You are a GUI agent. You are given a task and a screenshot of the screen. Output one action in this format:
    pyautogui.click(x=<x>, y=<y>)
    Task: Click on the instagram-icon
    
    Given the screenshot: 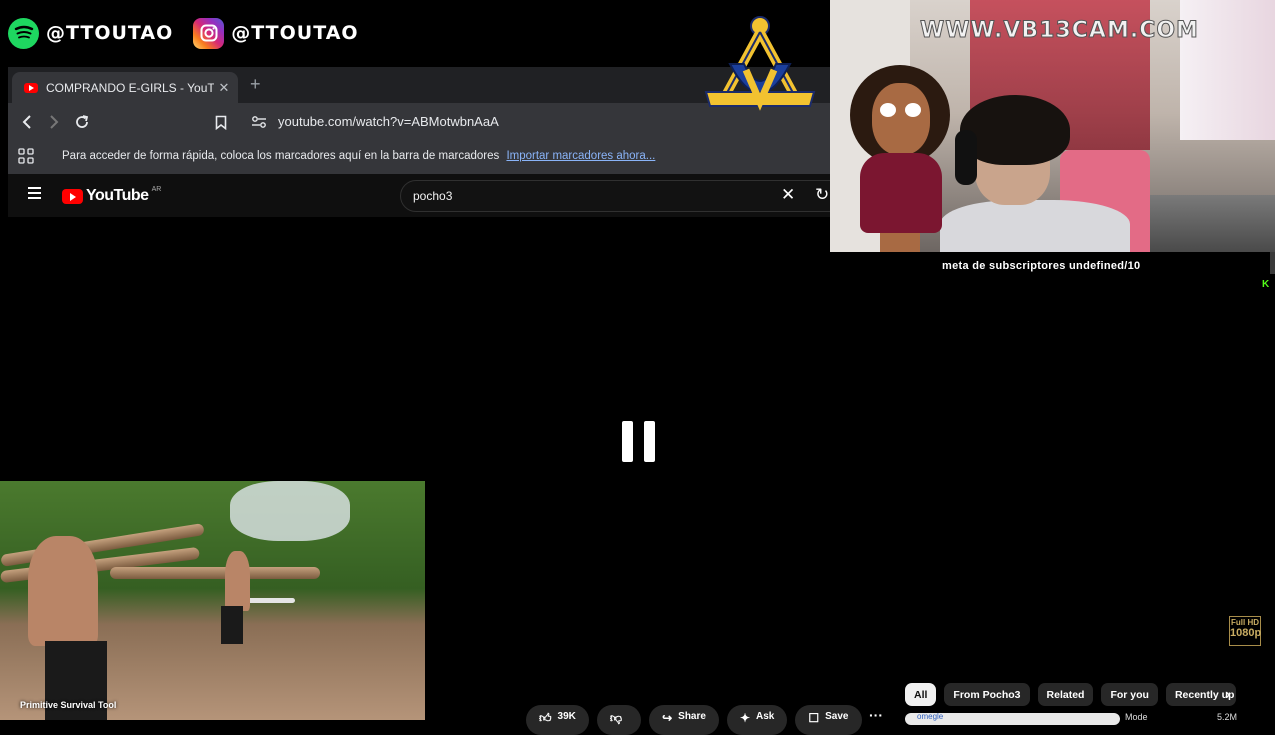 What is the action you would take?
    pyautogui.click(x=209, y=33)
    